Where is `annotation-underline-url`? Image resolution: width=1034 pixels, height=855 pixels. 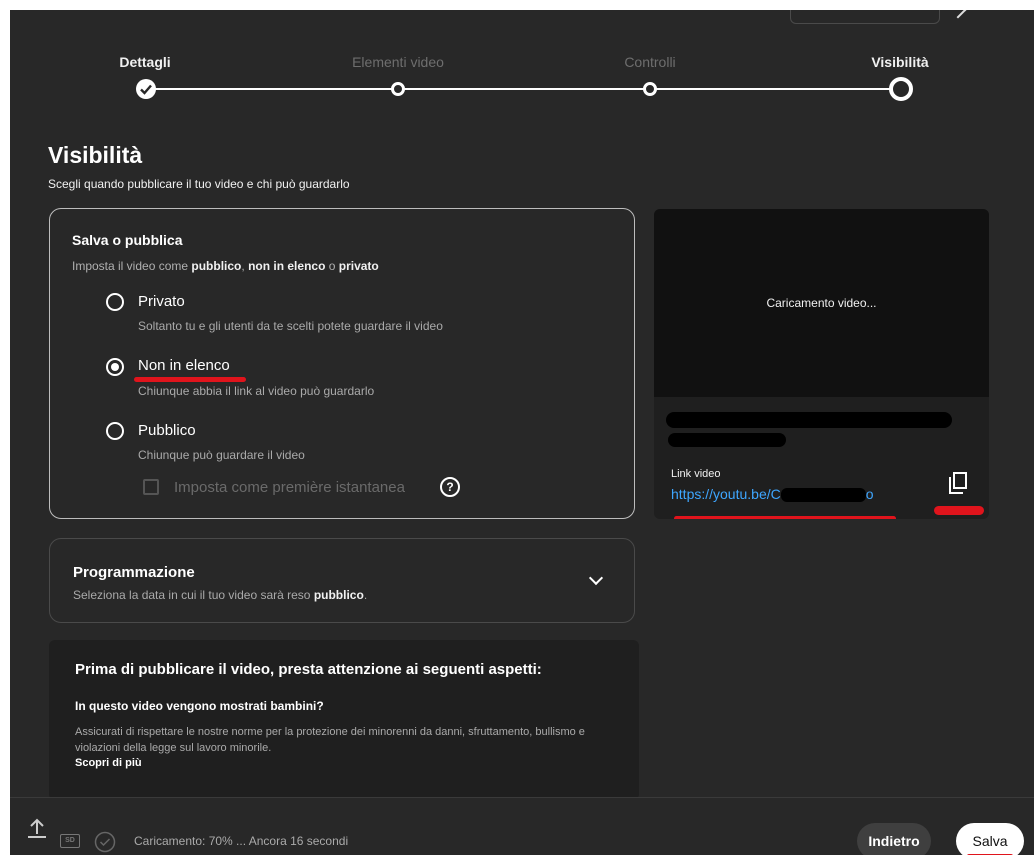
annotation-underline-url is located at coordinates (785, 517).